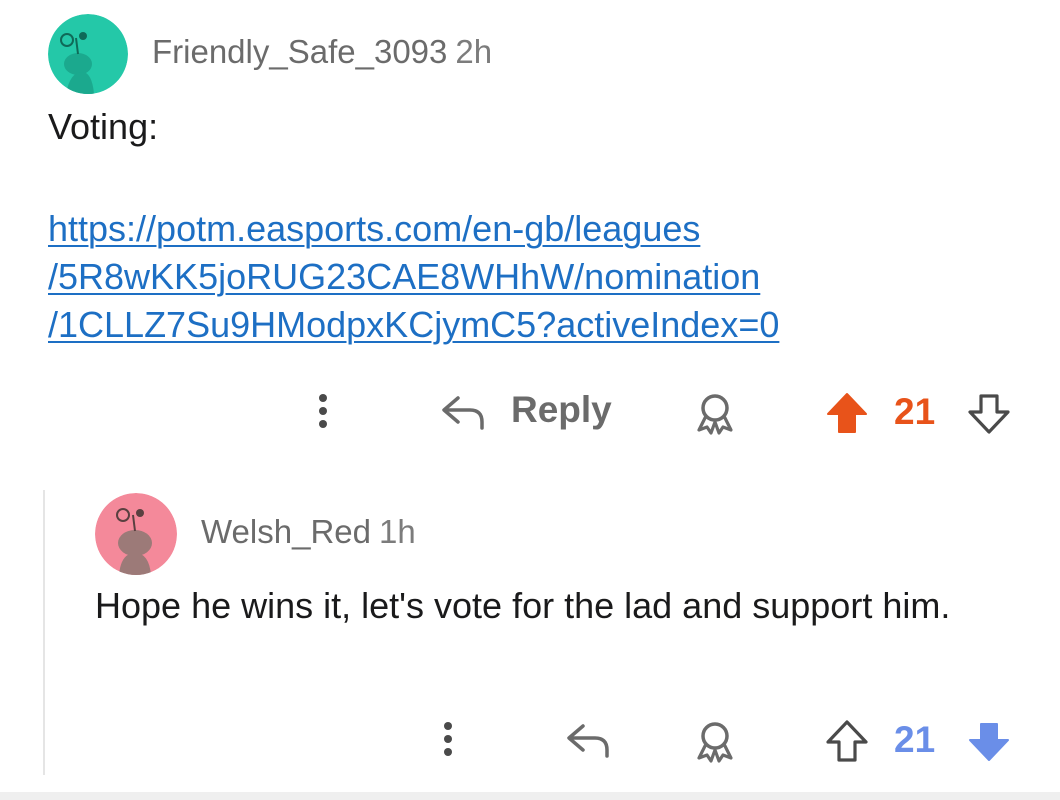 The image size is (1060, 800). What do you see at coordinates (413, 229) in the screenshot?
I see `link-line: https://potm.easports.com/en-gb/leagues` at bounding box center [413, 229].